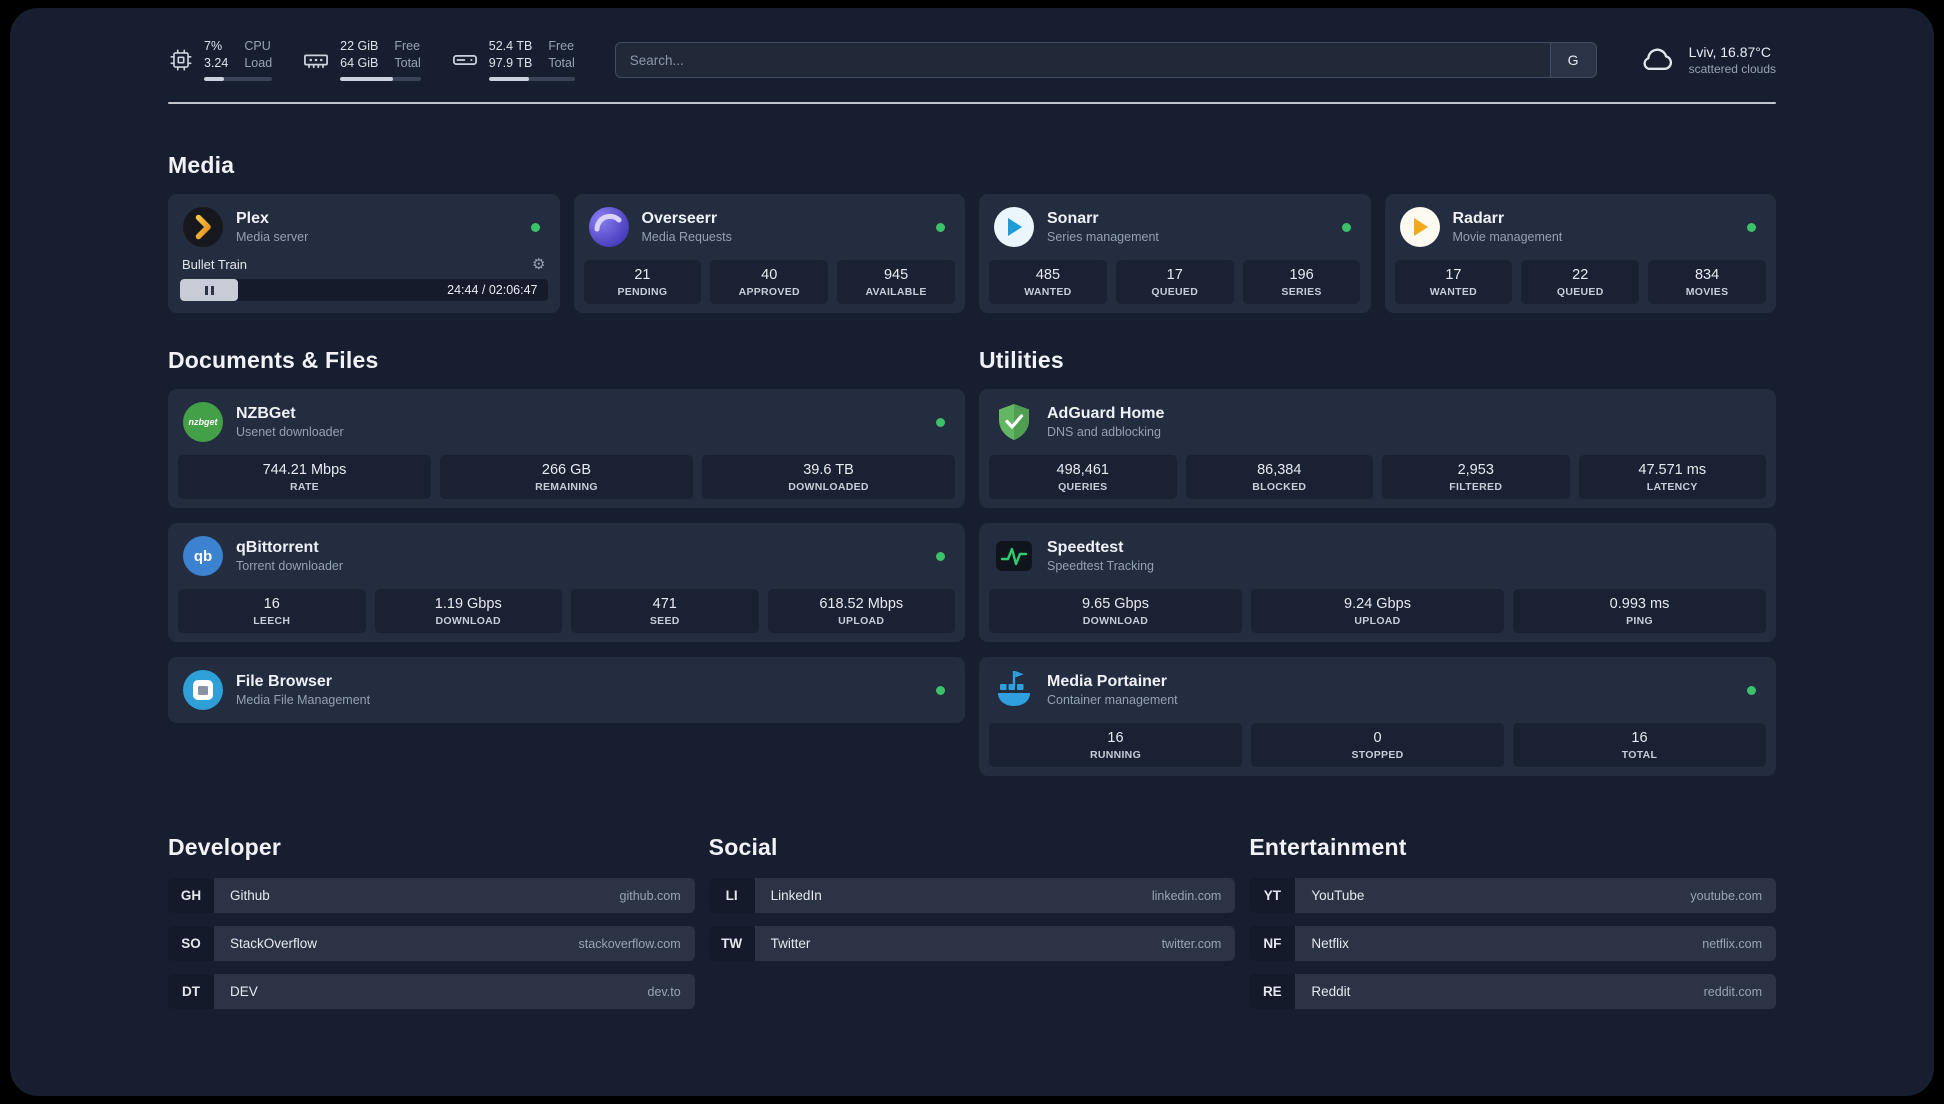 The image size is (1944, 1104). What do you see at coordinates (359, 46) in the screenshot?
I see `memory-free-value: 22 GiB` at bounding box center [359, 46].